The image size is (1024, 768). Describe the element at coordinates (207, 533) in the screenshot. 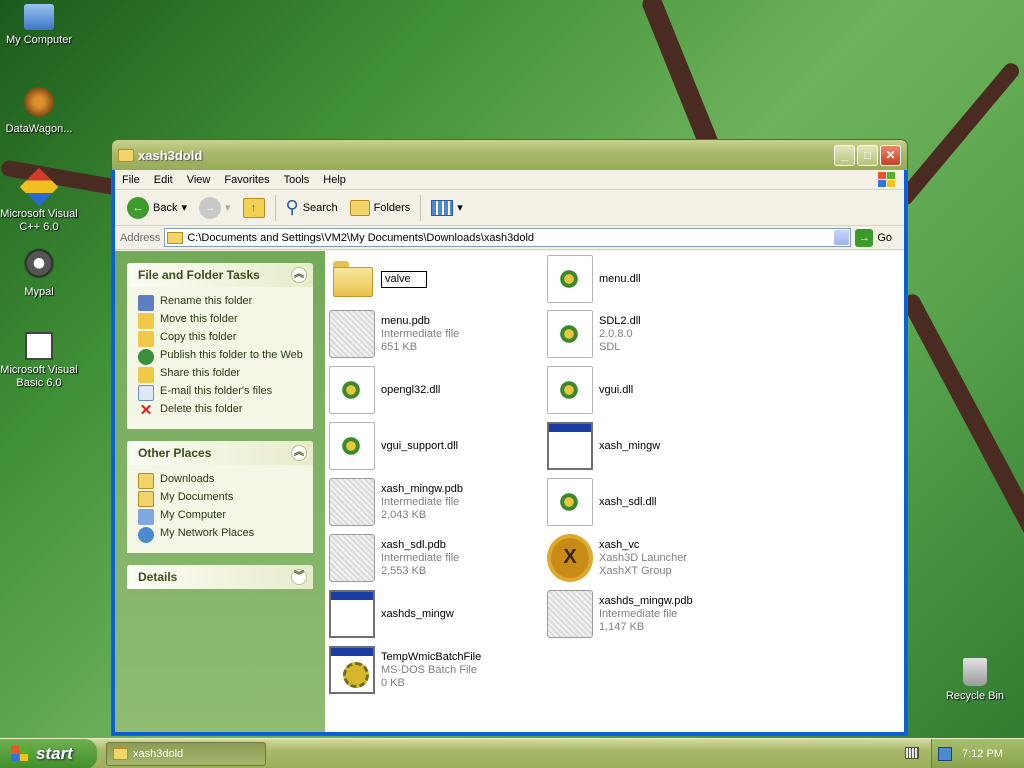

I see `place-label: My Network Places` at that location.